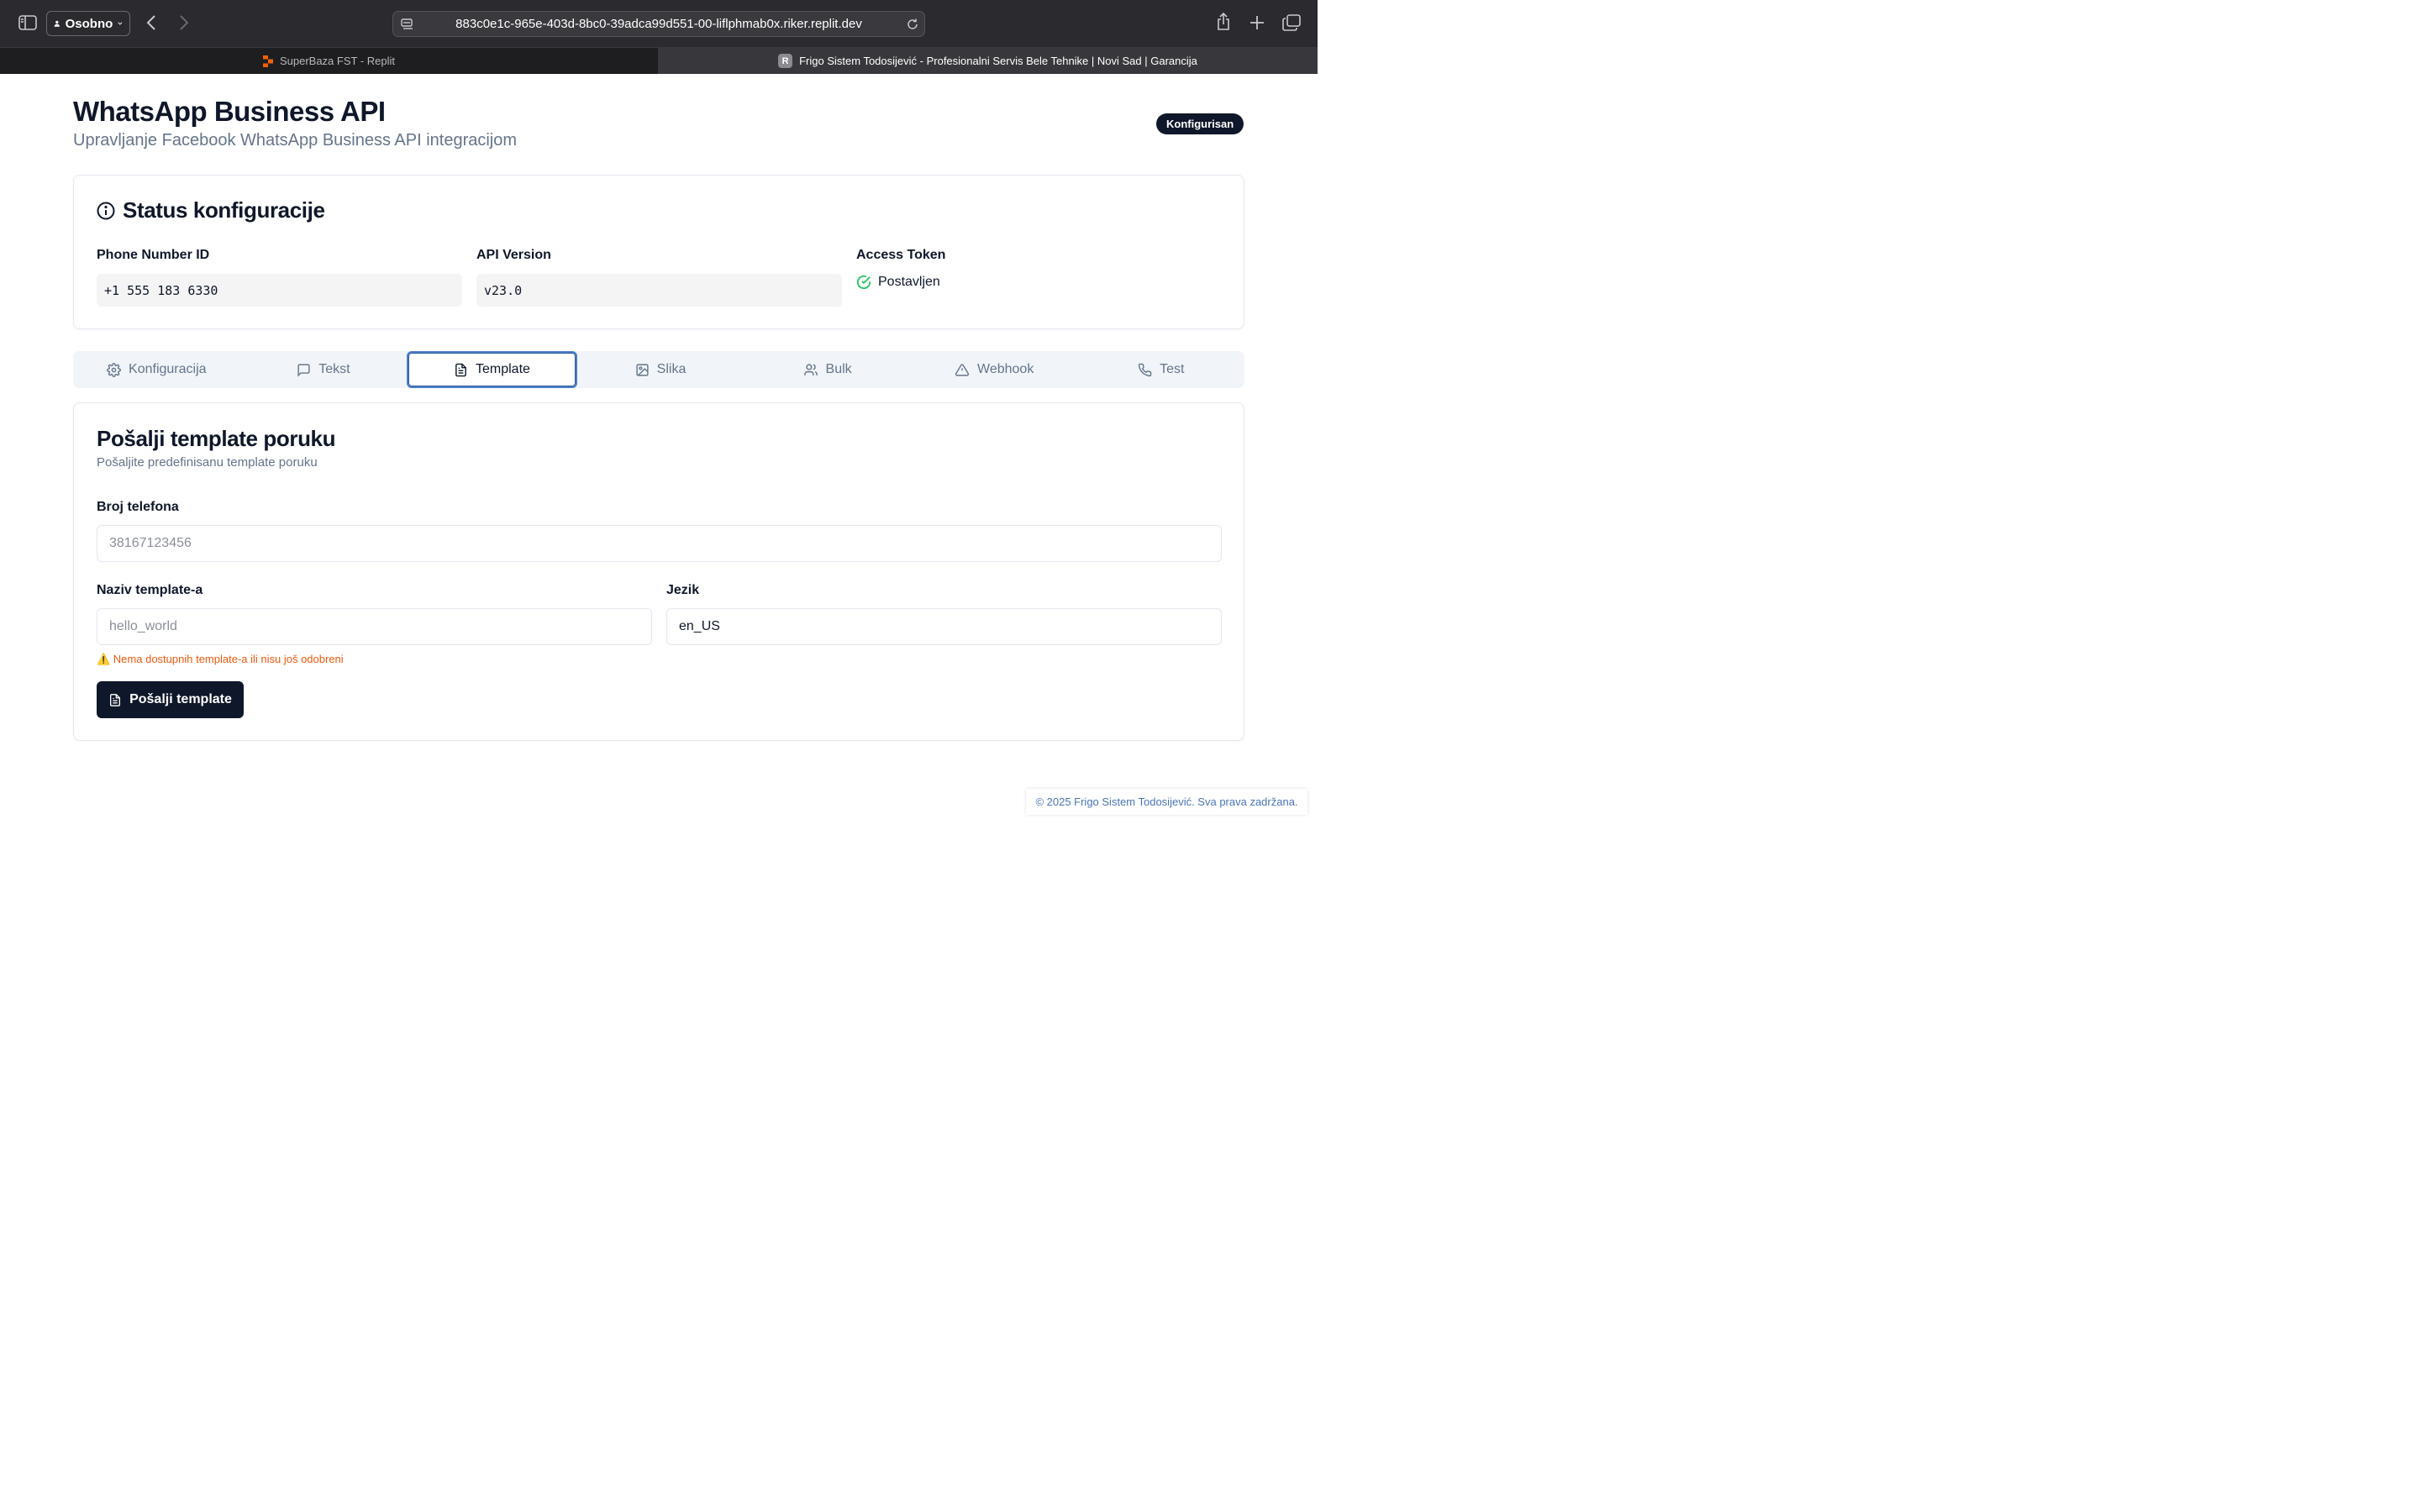  I want to click on tab-webhook: Webhook, so click(994, 369).